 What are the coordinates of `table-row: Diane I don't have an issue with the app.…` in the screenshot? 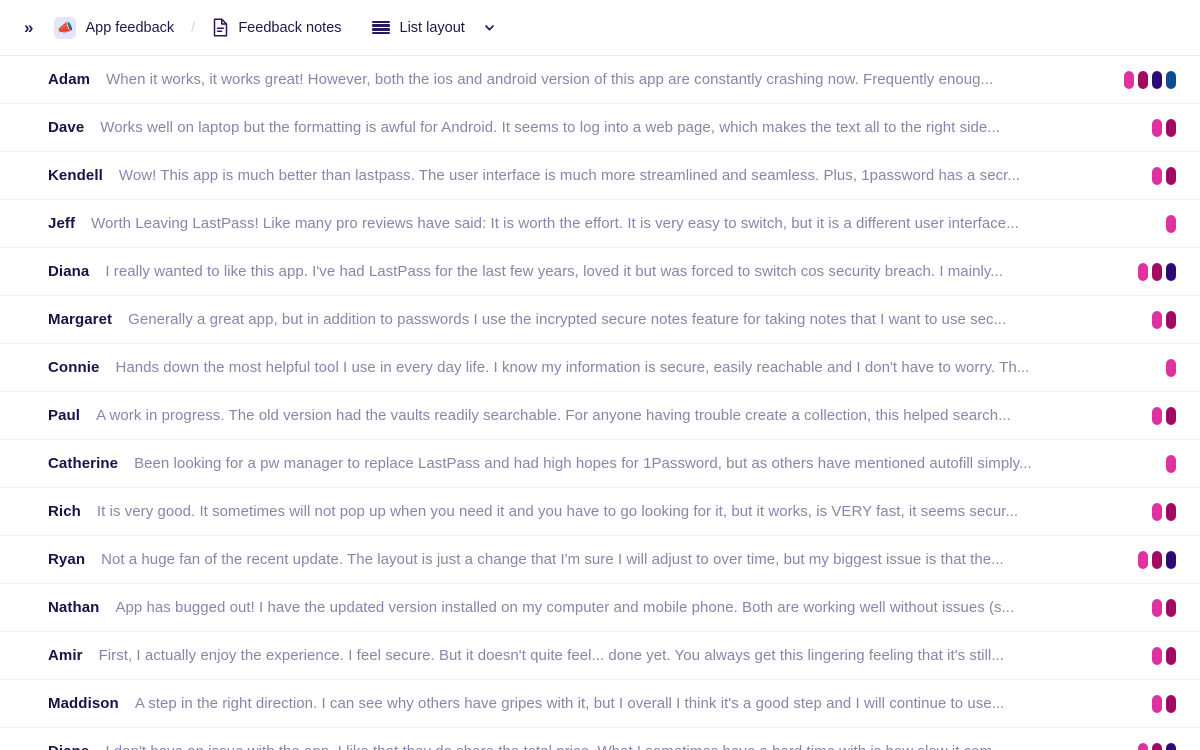 It's located at (600, 739).